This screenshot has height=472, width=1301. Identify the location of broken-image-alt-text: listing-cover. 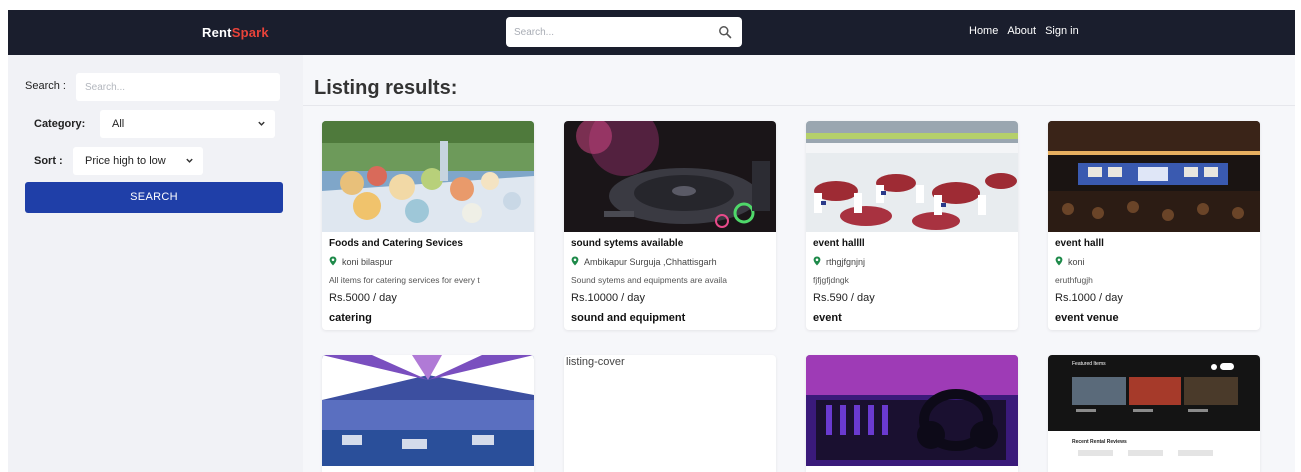
(595, 362).